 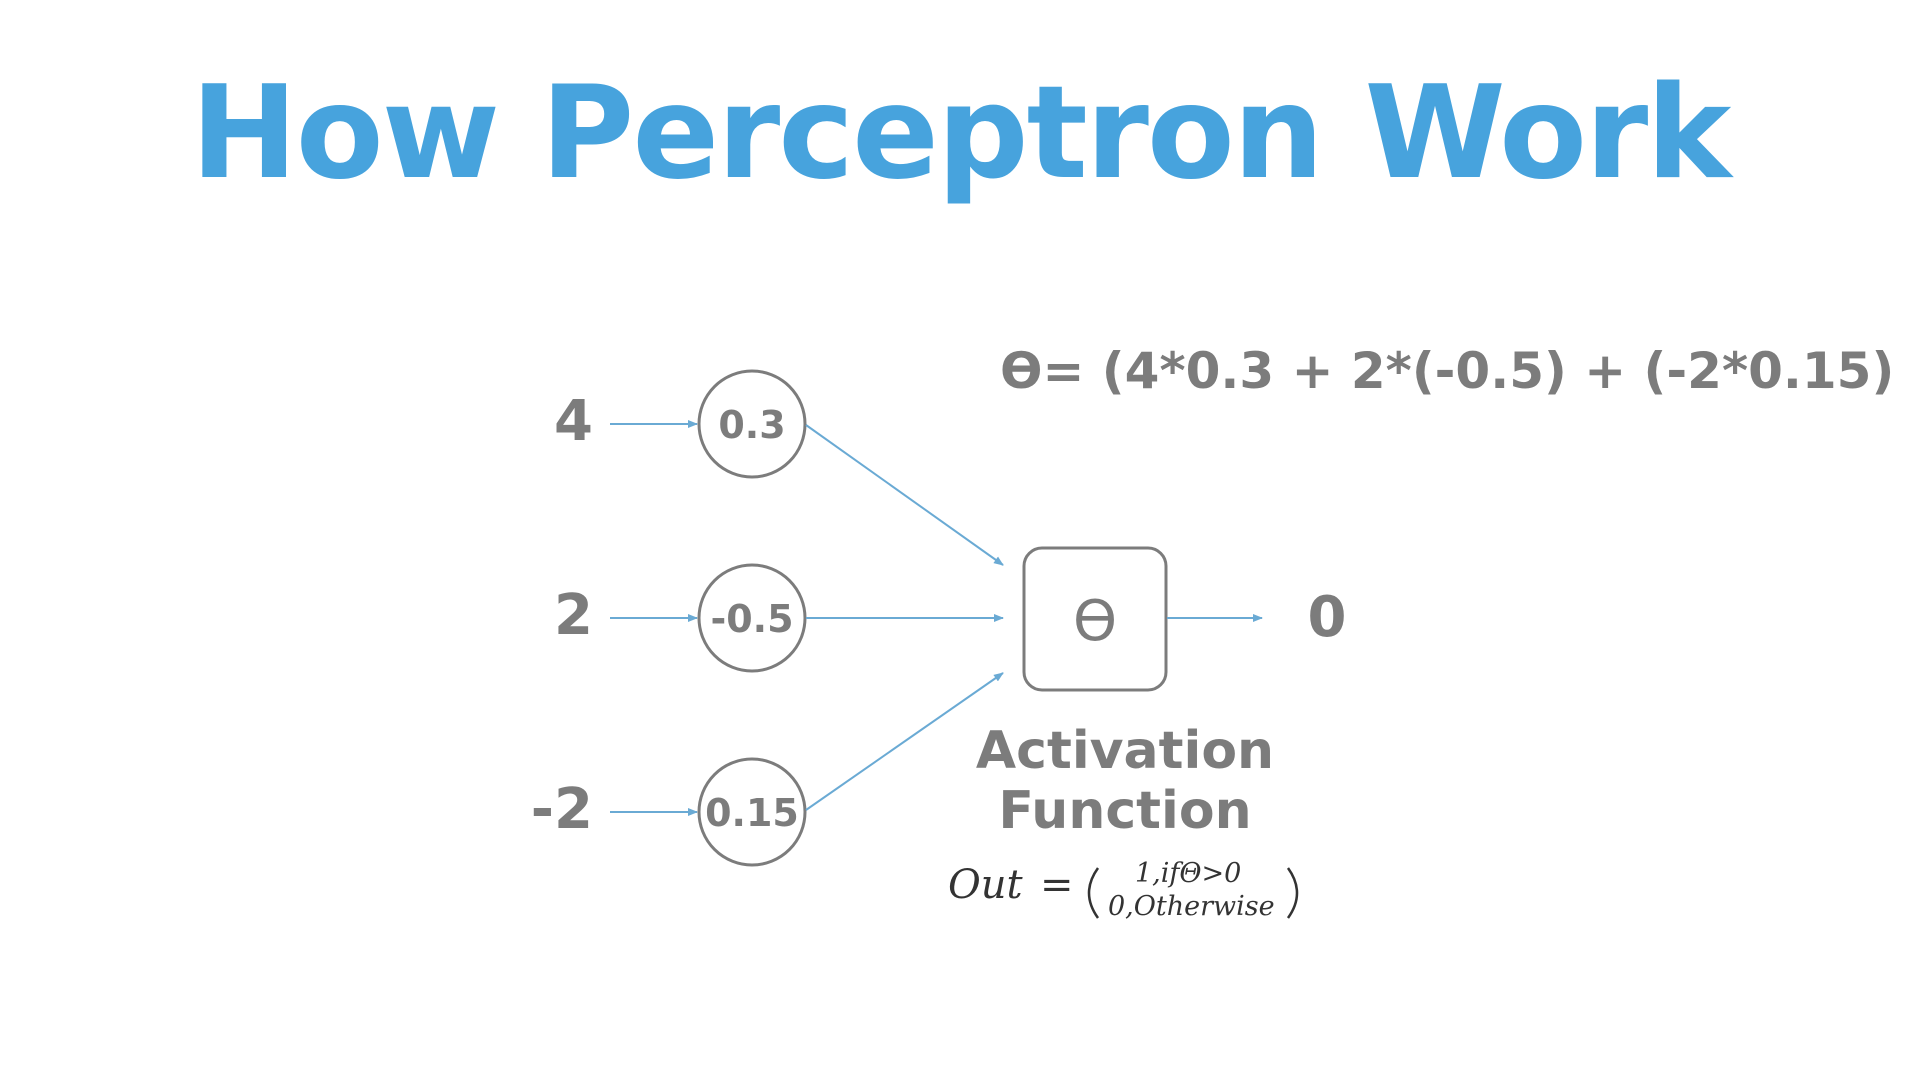 I want to click on output-value: 0, so click(x=1327, y=617).